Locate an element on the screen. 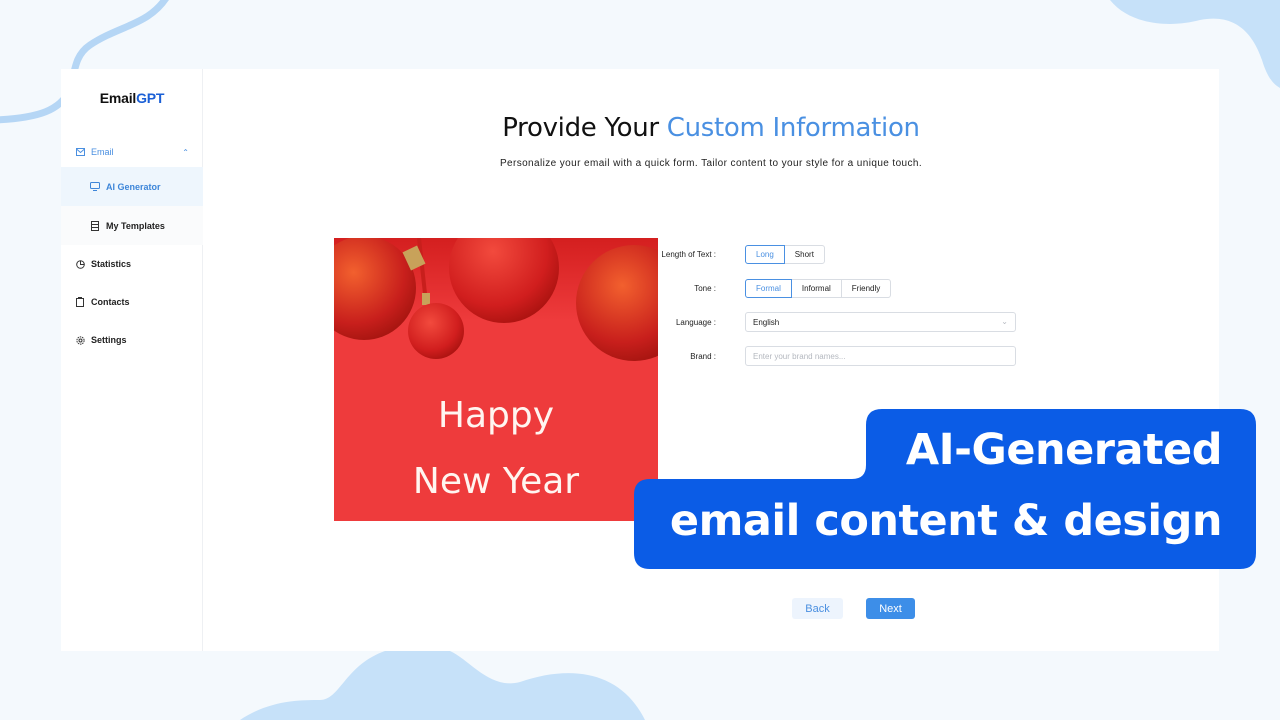 This screenshot has width=1280, height=720. length-option-short: Short is located at coordinates (804, 254).